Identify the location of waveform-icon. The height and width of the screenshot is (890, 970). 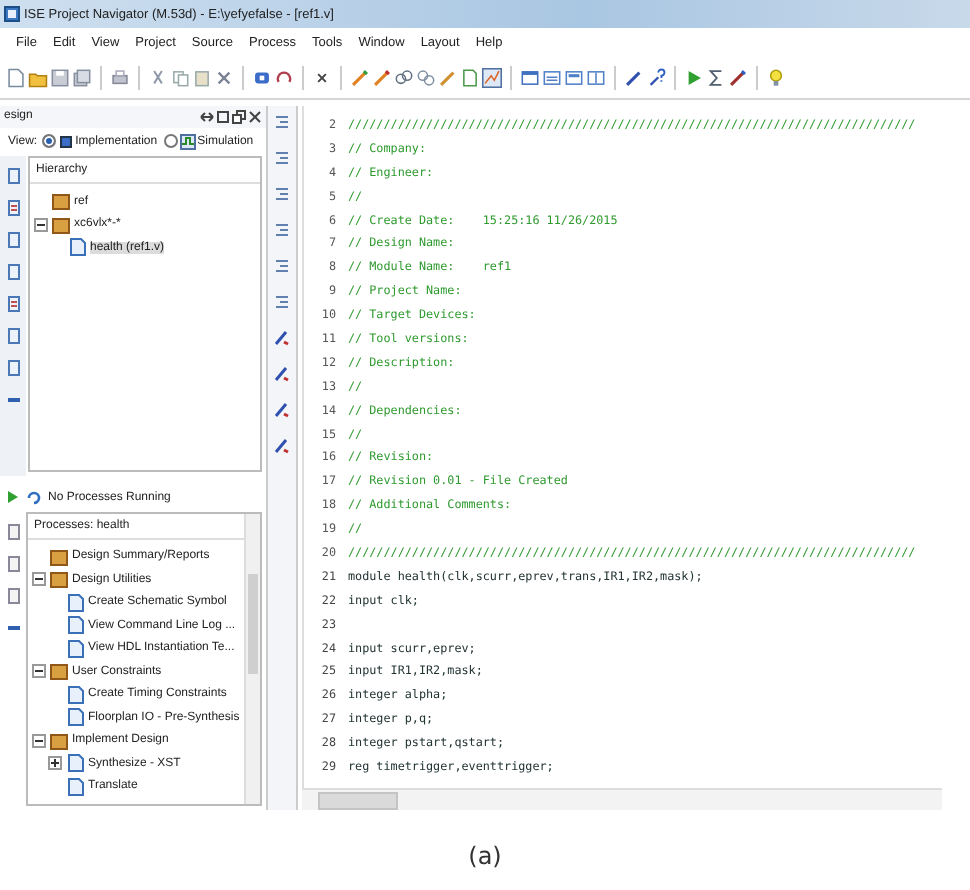
(187, 141).